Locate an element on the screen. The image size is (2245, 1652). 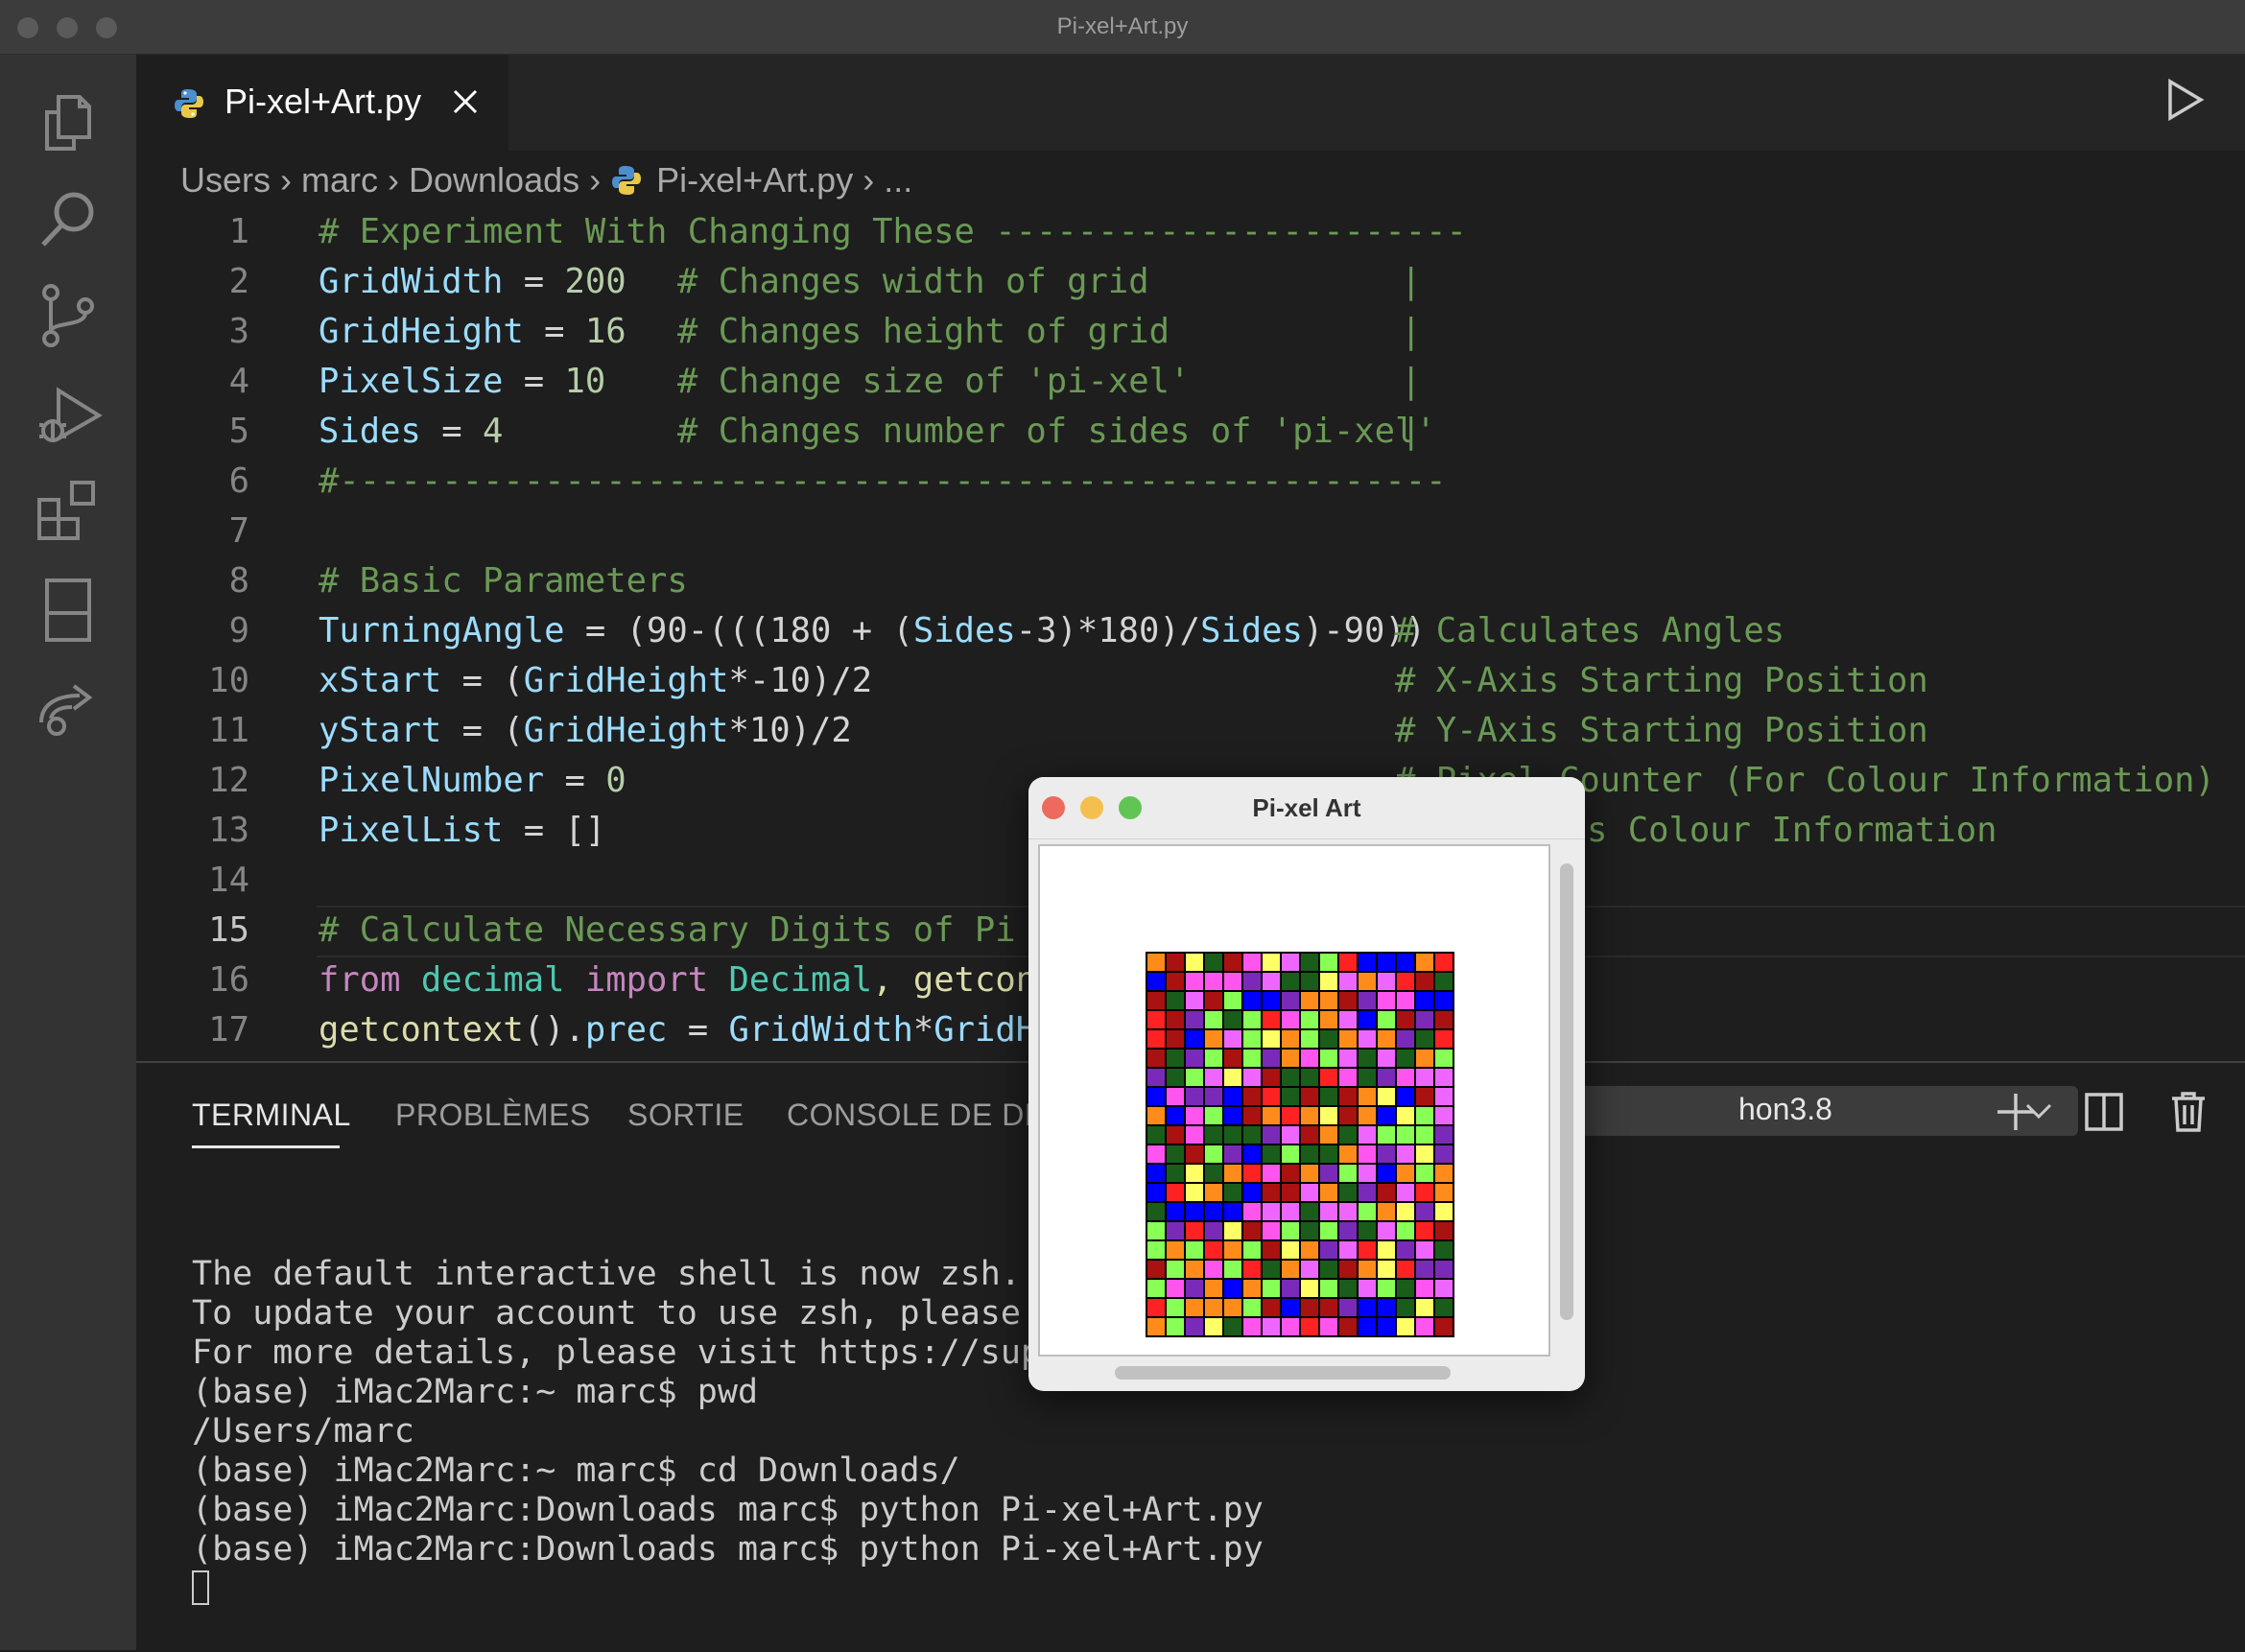
operator: *10)/2 is located at coordinates (790, 730).